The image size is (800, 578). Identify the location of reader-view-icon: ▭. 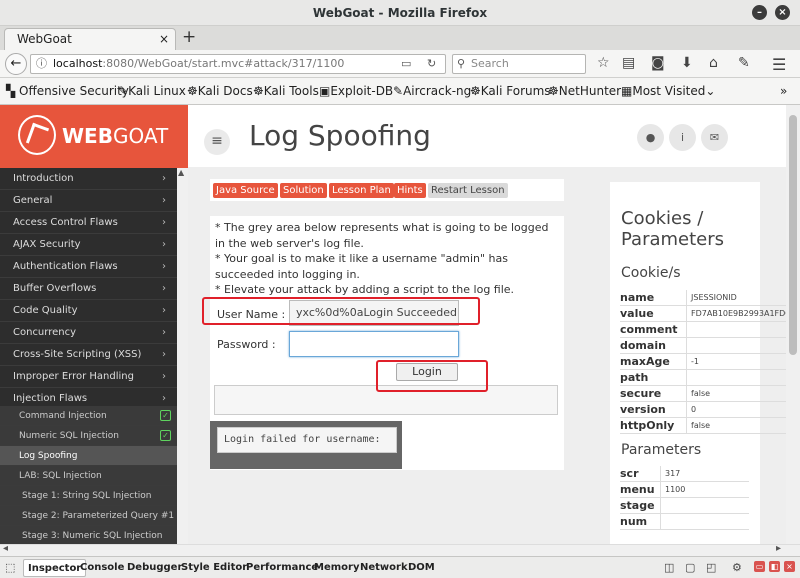
(406, 64).